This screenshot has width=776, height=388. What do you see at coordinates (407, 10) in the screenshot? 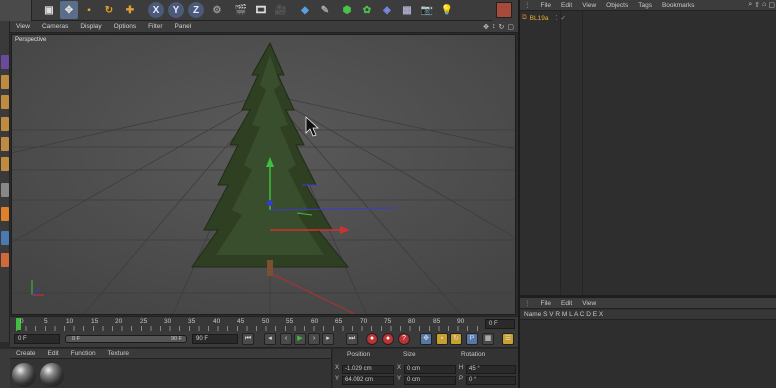
I see `floor-environment-icon: ▦` at bounding box center [407, 10].